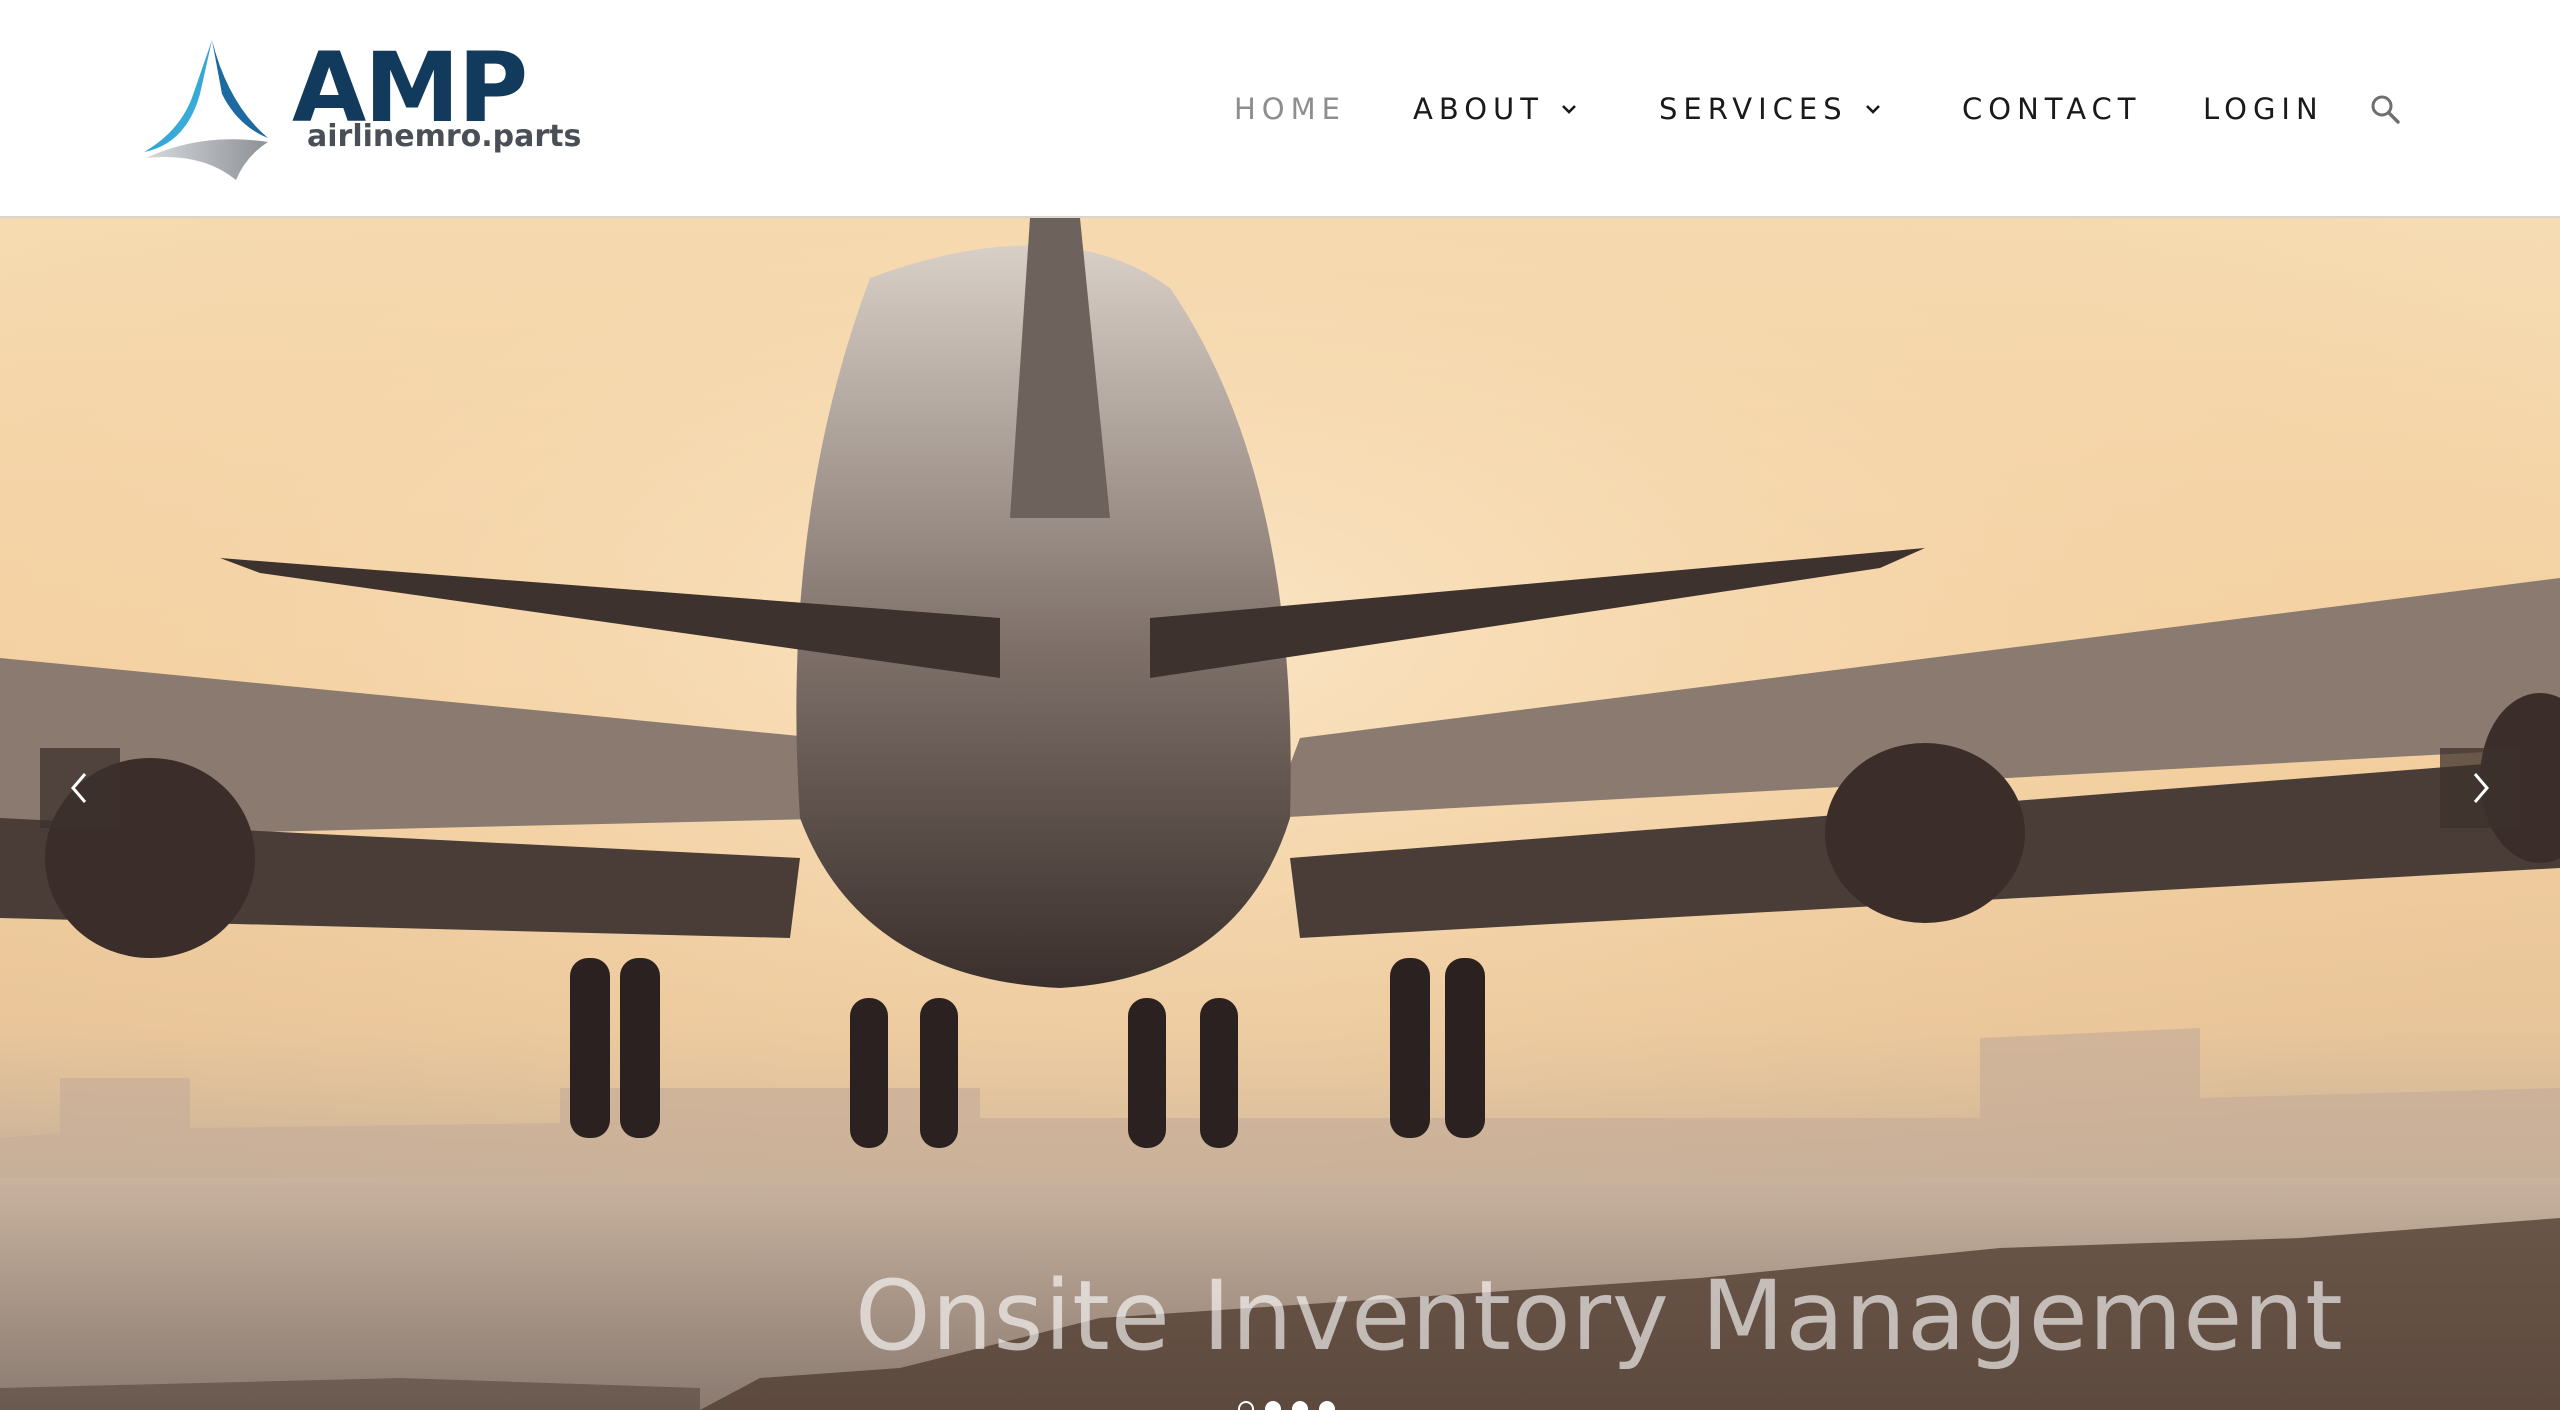  I want to click on slide-caption: Onsite Inventory Management, so click(1599, 1316).